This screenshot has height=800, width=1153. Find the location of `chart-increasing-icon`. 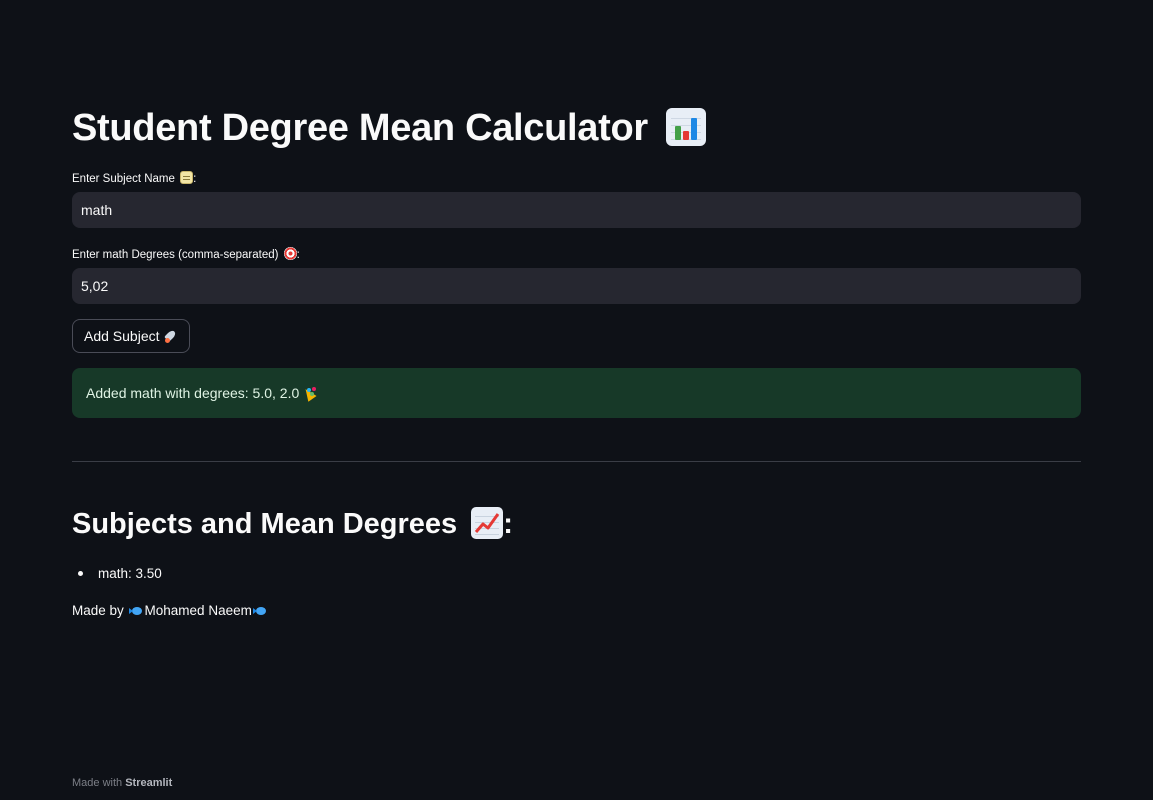

chart-increasing-icon is located at coordinates (487, 523).